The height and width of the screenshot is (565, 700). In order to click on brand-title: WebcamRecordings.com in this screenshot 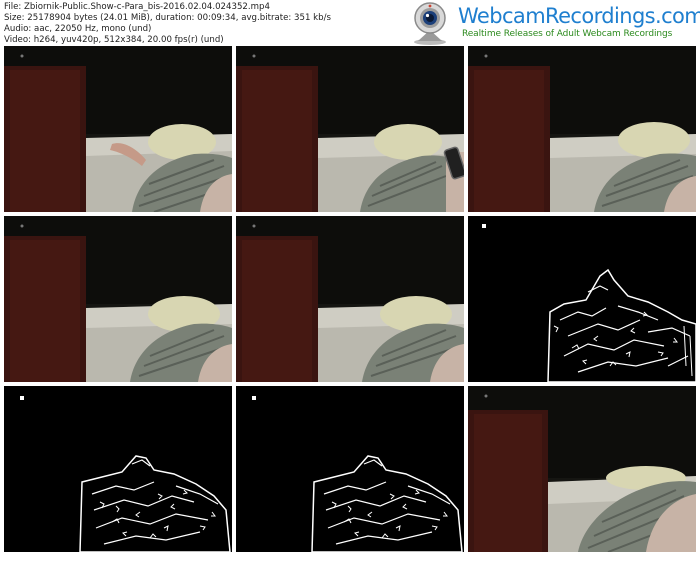, I will do `click(579, 16)`.